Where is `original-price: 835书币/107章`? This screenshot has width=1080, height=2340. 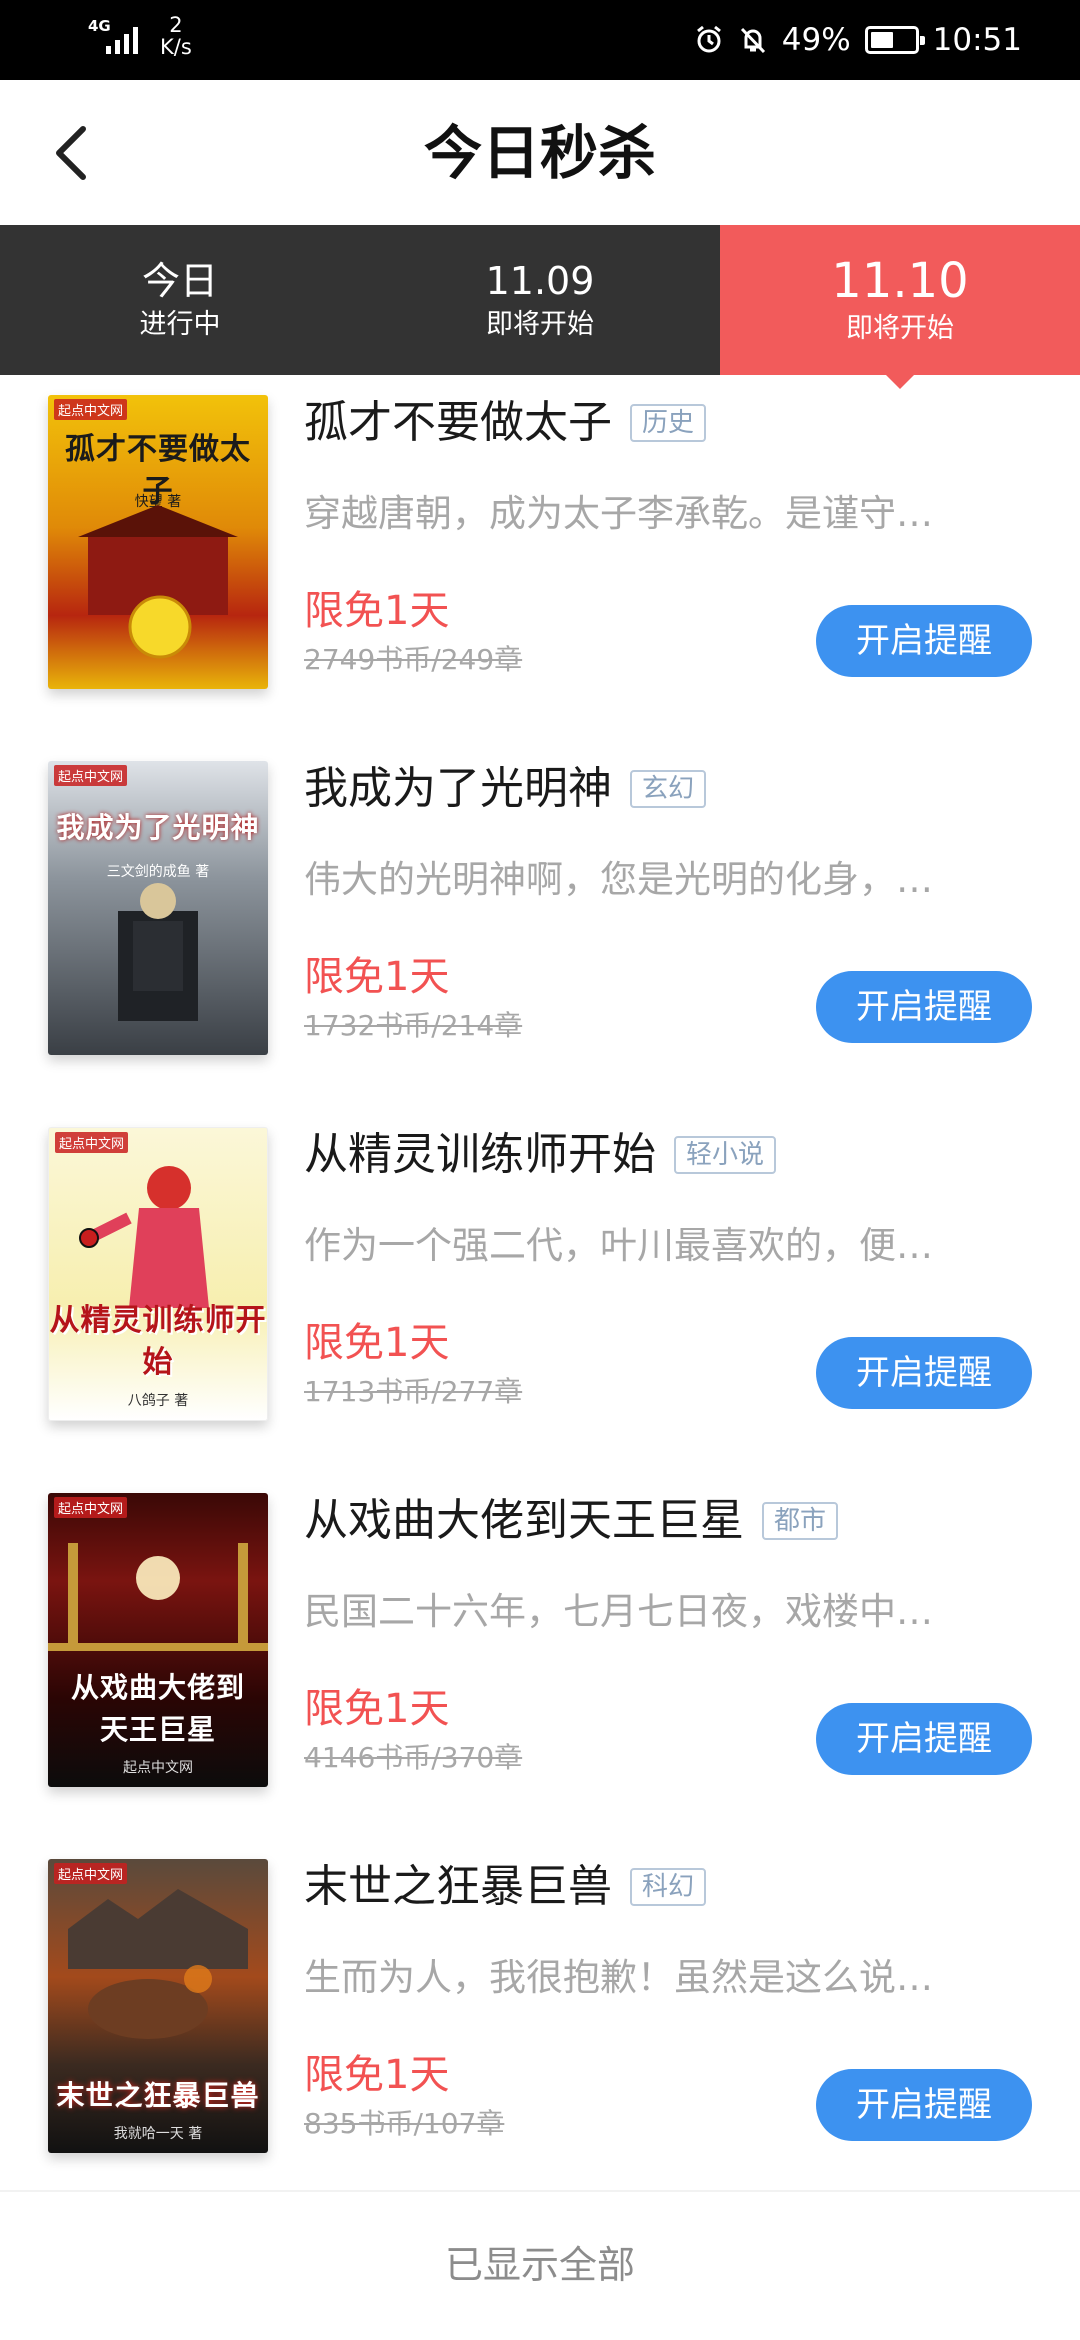
original-price: 835书币/107章 is located at coordinates (404, 2123).